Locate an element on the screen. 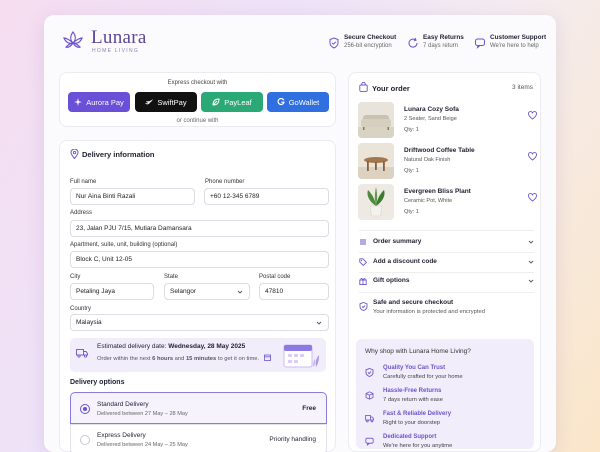 This screenshot has width=600, height=452. estimate-prefix: Estimated delivery date: is located at coordinates (133, 346).